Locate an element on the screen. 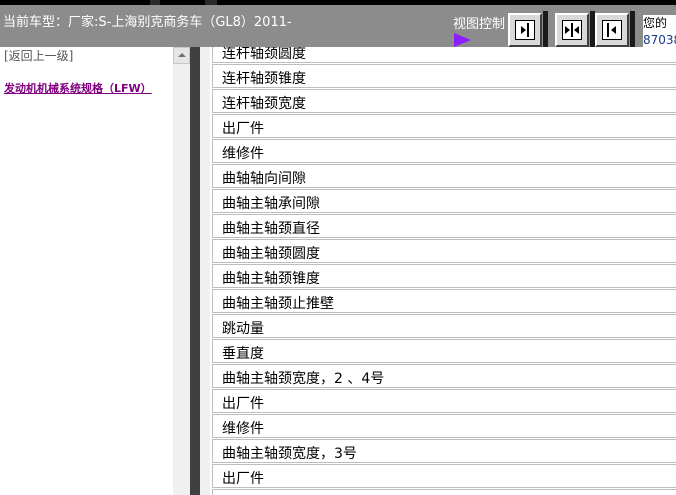  view-control-label: 视图控制 is located at coordinates (479, 24).